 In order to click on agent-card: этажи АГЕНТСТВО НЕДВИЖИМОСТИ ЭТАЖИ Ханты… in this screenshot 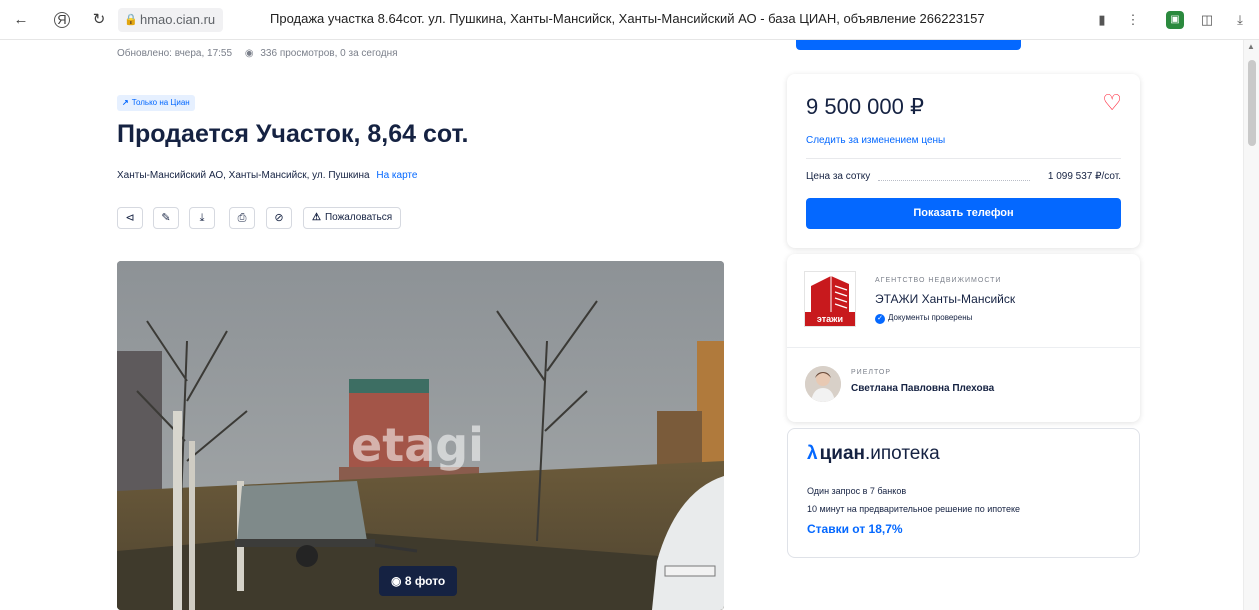, I will do `click(963, 338)`.